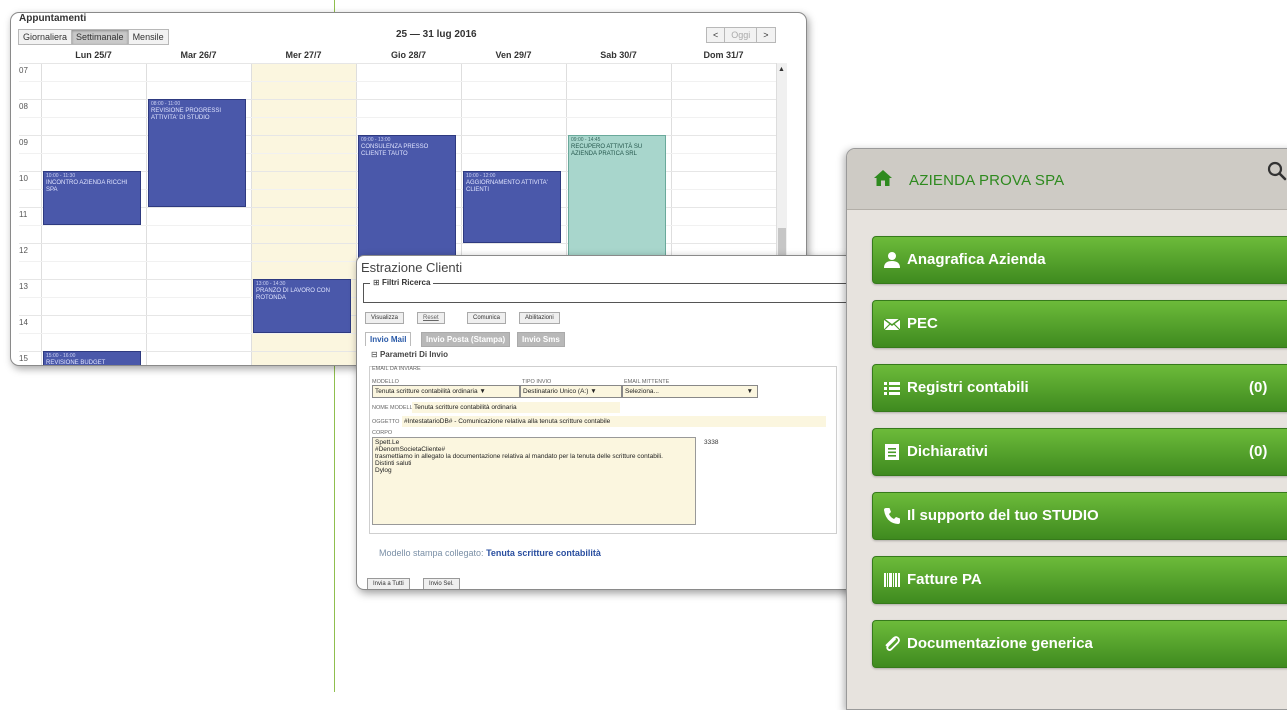 The height and width of the screenshot is (710, 1287). Describe the element at coordinates (396, 369) in the screenshot. I see `email-legend: EMAIL DA INVIARE` at that location.